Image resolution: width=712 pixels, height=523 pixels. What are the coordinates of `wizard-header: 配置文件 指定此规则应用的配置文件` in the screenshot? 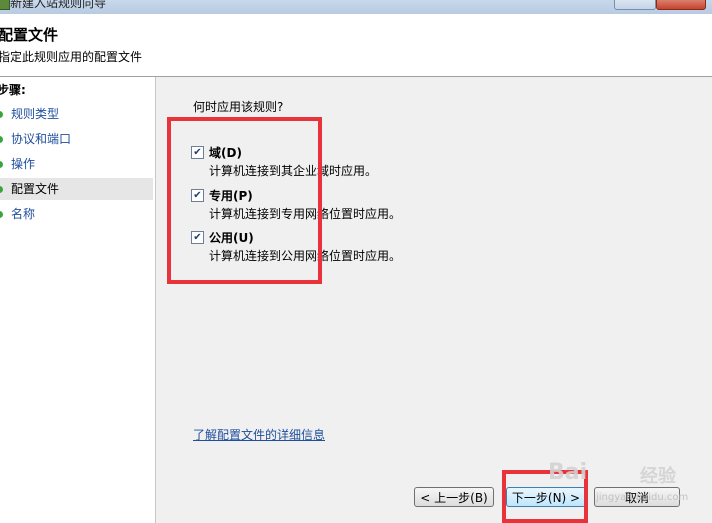 It's located at (356, 45).